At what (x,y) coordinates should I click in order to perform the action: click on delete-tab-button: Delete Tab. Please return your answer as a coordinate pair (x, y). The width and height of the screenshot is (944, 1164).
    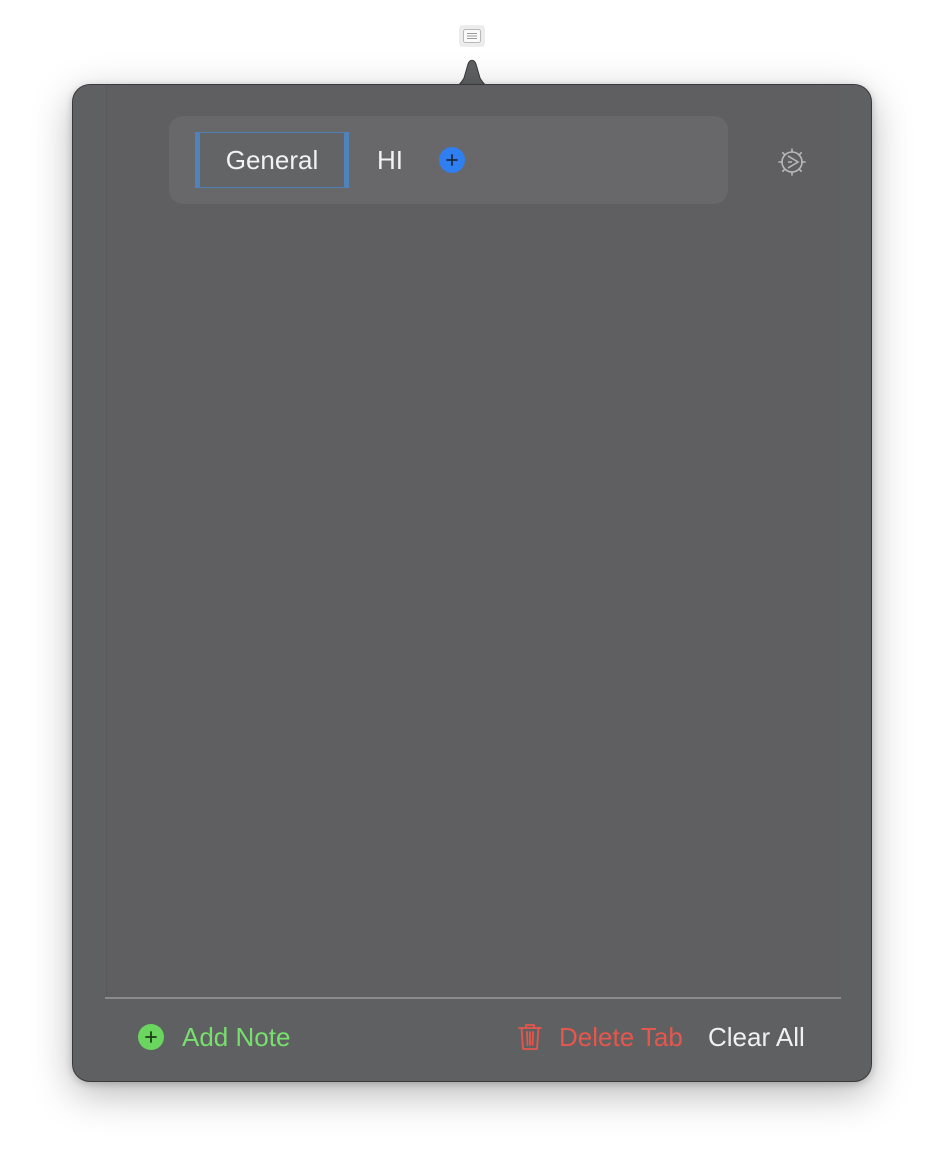
    Looking at the image, I should click on (600, 1037).